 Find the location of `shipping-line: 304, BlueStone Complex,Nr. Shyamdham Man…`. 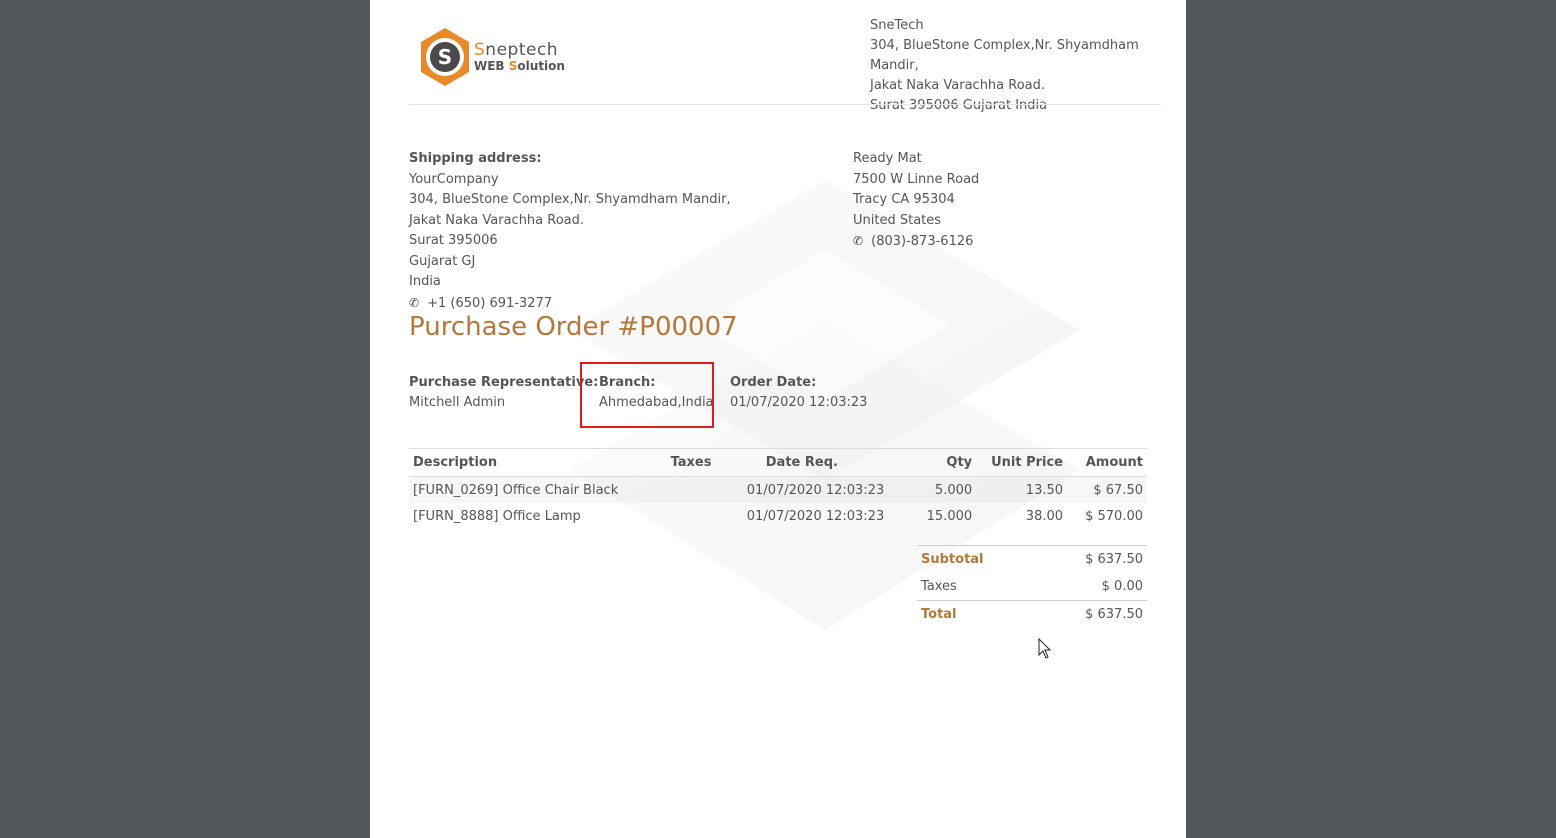

shipping-line: 304, BlueStone Complex,Nr. Shyamdham Man… is located at coordinates (570, 199).